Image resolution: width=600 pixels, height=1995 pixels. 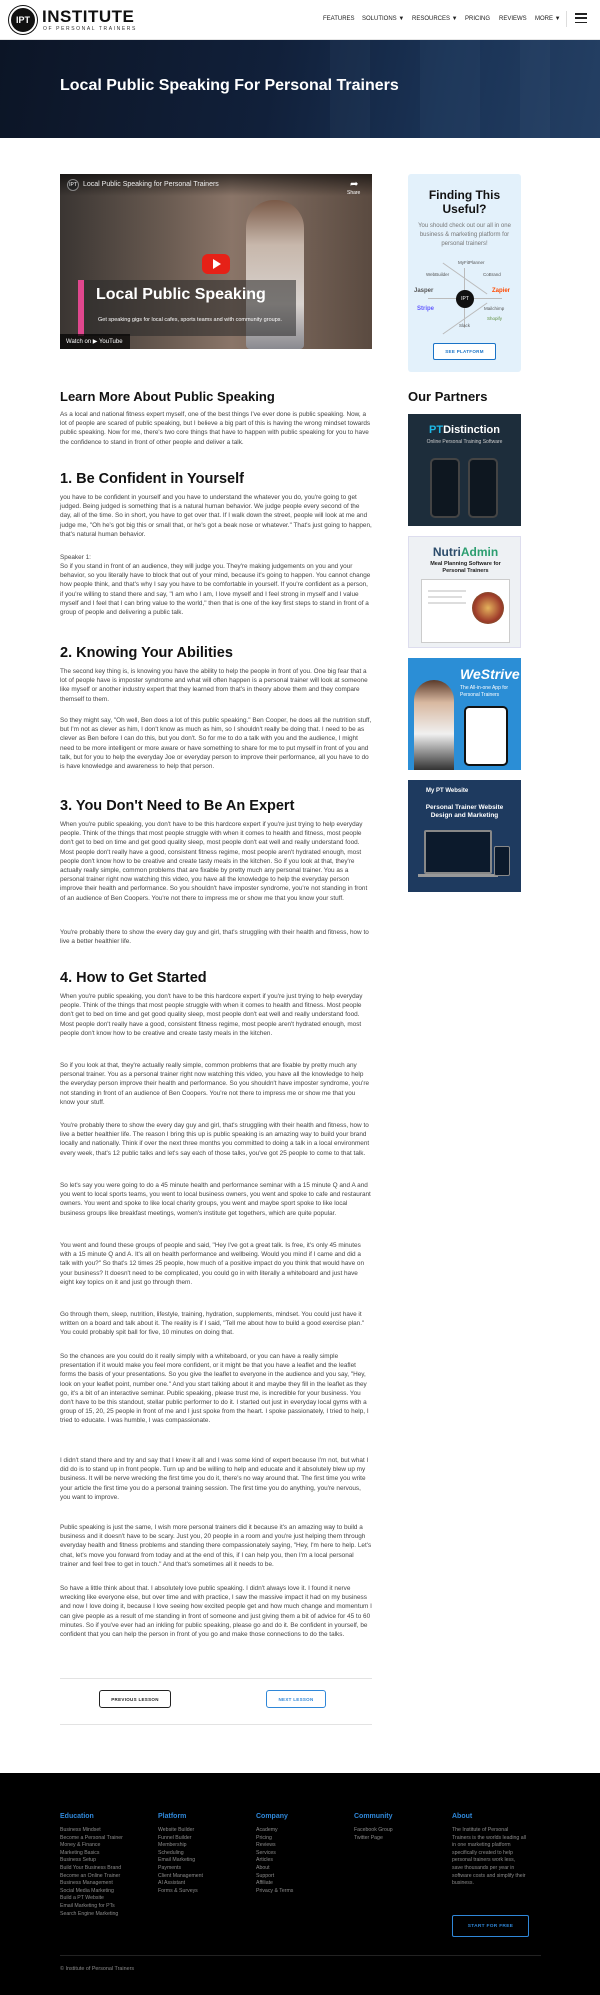 What do you see at coordinates (489, 1875) in the screenshot?
I see `about-line: software costs and simplify their` at bounding box center [489, 1875].